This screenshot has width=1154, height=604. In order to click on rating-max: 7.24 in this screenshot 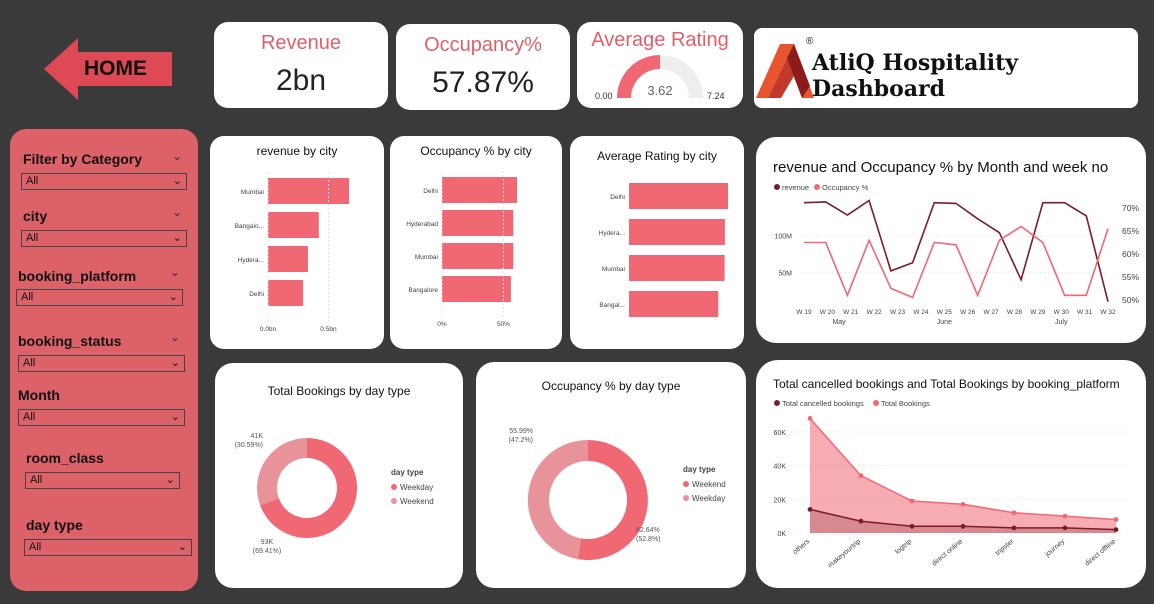, I will do `click(716, 96)`.